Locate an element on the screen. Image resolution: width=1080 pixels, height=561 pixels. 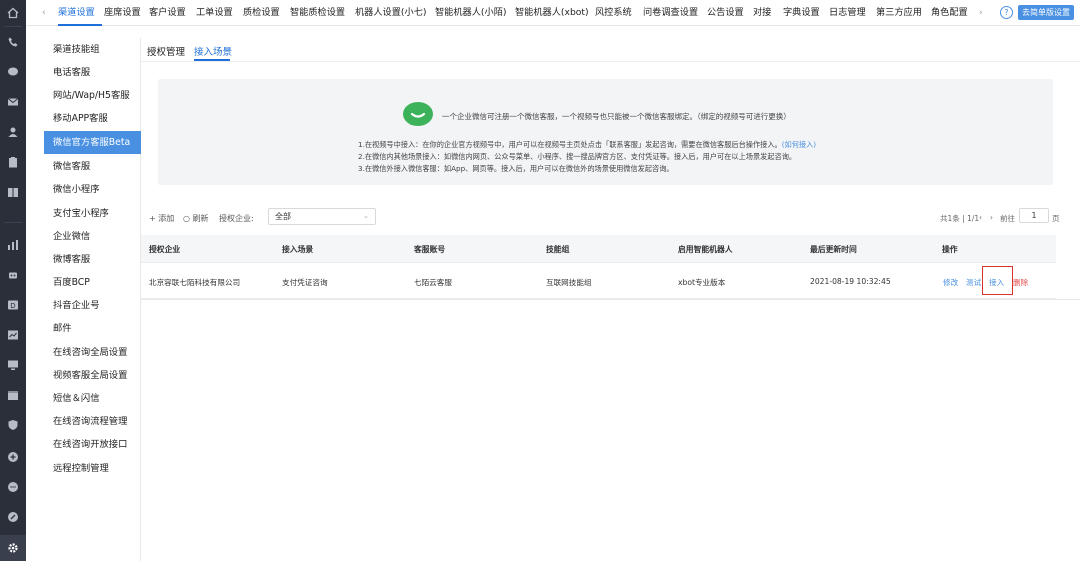
nav-seat-settings: 座席设置 is located at coordinates (122, 13).